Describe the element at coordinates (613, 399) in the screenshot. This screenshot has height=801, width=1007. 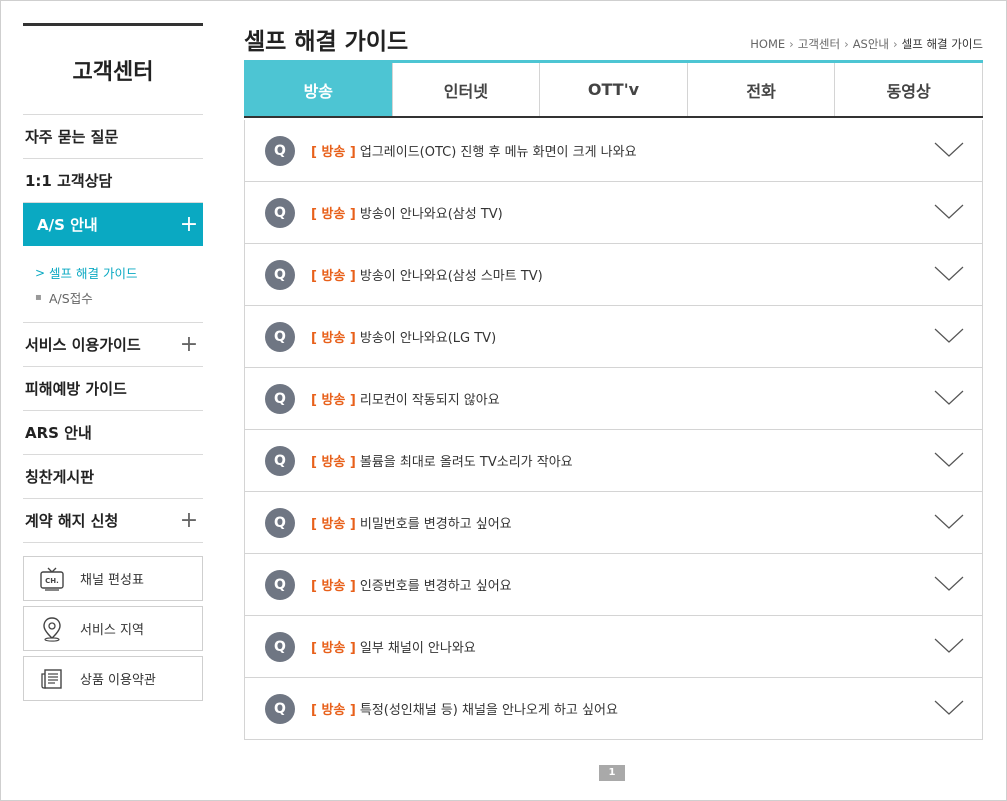
I see `faq-item: Q [ 방송 ] 리모컨이 작동되지 않아요` at that location.